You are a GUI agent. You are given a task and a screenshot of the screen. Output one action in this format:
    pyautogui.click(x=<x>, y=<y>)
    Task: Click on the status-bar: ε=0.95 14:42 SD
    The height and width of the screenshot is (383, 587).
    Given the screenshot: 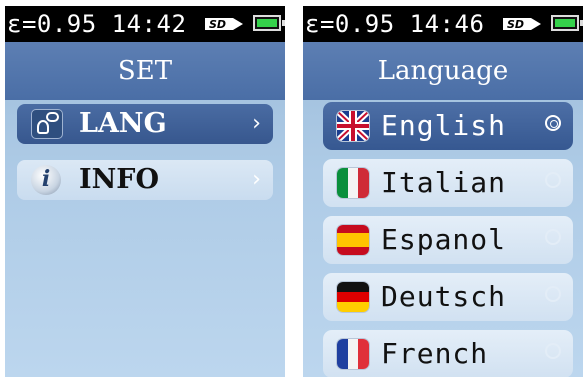 What is the action you would take?
    pyautogui.click(x=145, y=24)
    